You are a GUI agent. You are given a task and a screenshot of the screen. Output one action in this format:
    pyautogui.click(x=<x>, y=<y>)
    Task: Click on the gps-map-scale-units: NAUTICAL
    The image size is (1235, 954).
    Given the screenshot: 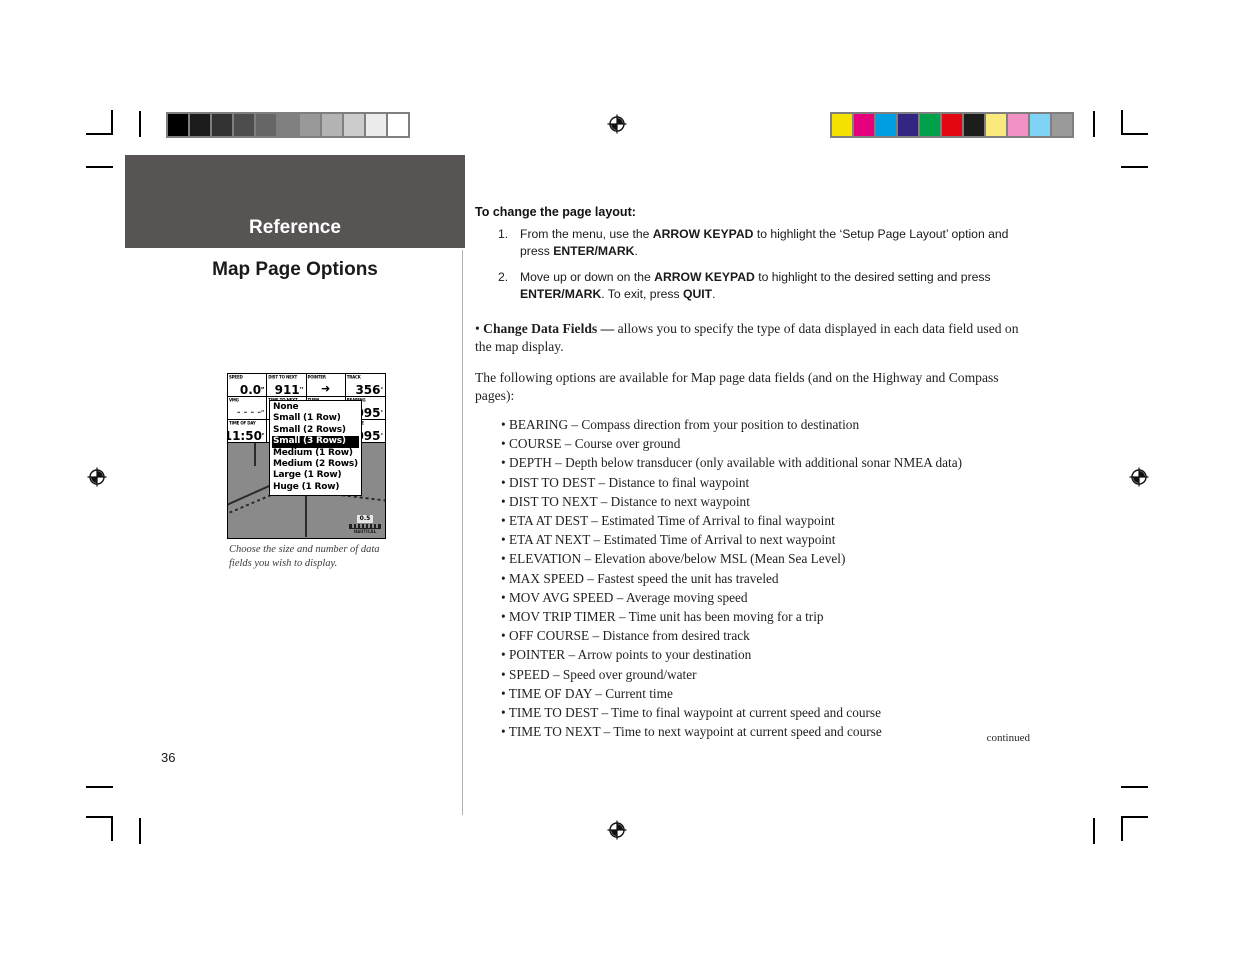 What is the action you would take?
    pyautogui.click(x=365, y=531)
    